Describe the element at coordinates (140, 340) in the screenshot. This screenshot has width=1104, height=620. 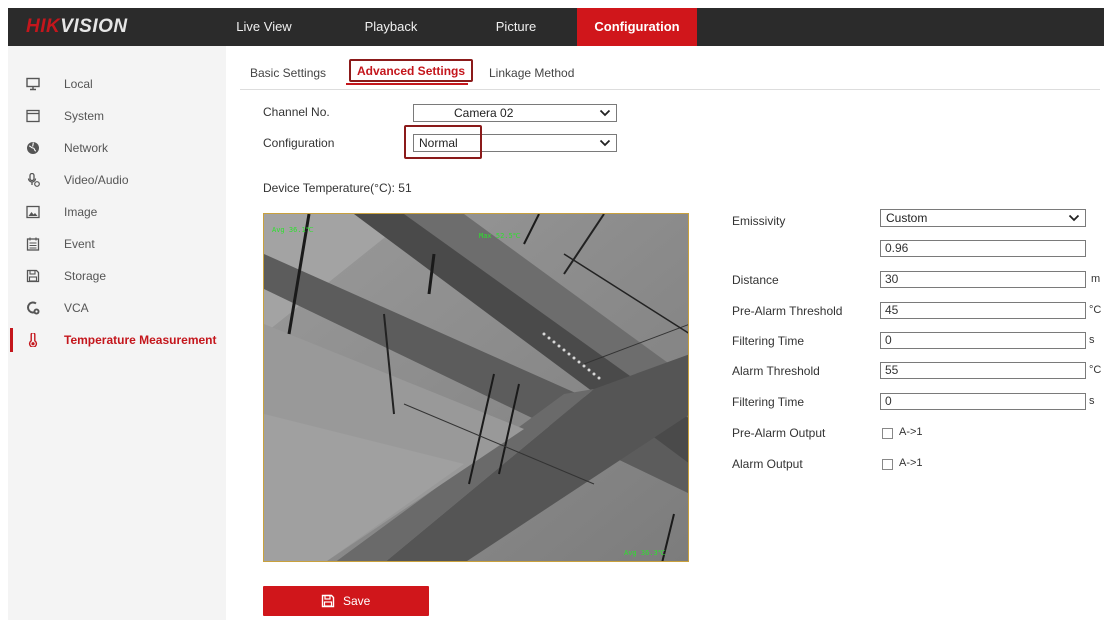
I see `sidebar-label-temperature-measurement: Temperature Measurement` at that location.